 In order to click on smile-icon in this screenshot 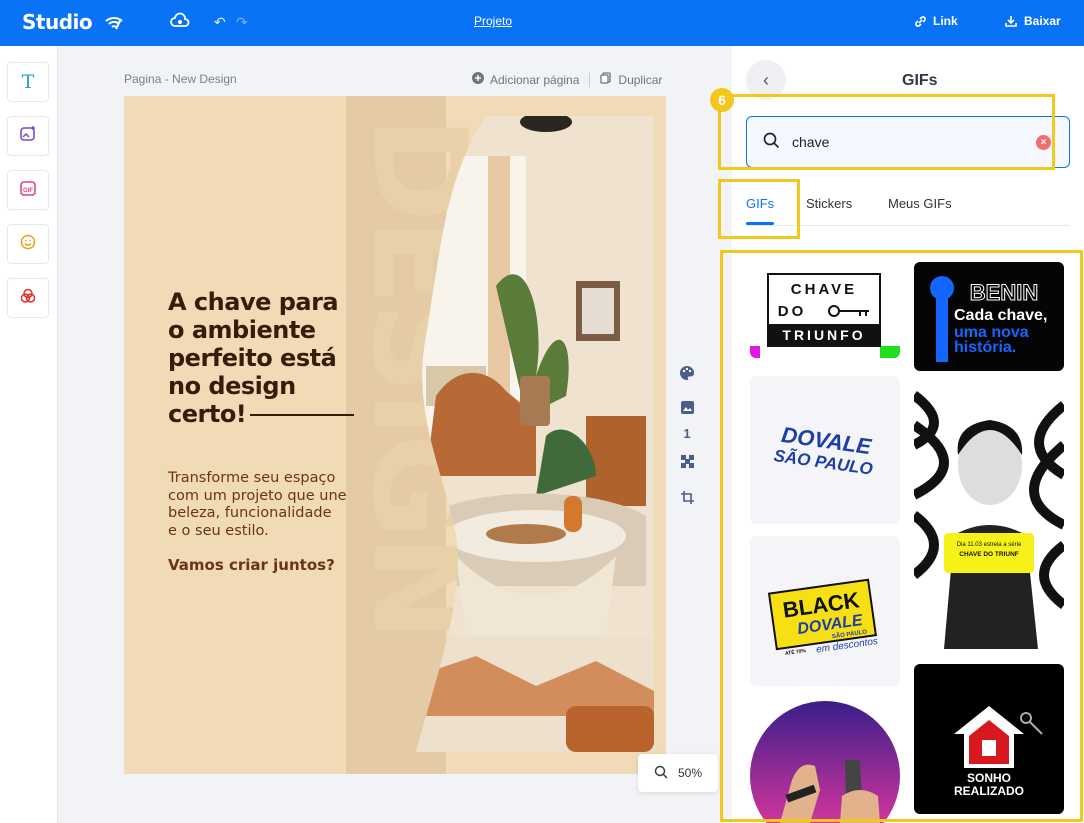, I will do `click(28, 244)`.